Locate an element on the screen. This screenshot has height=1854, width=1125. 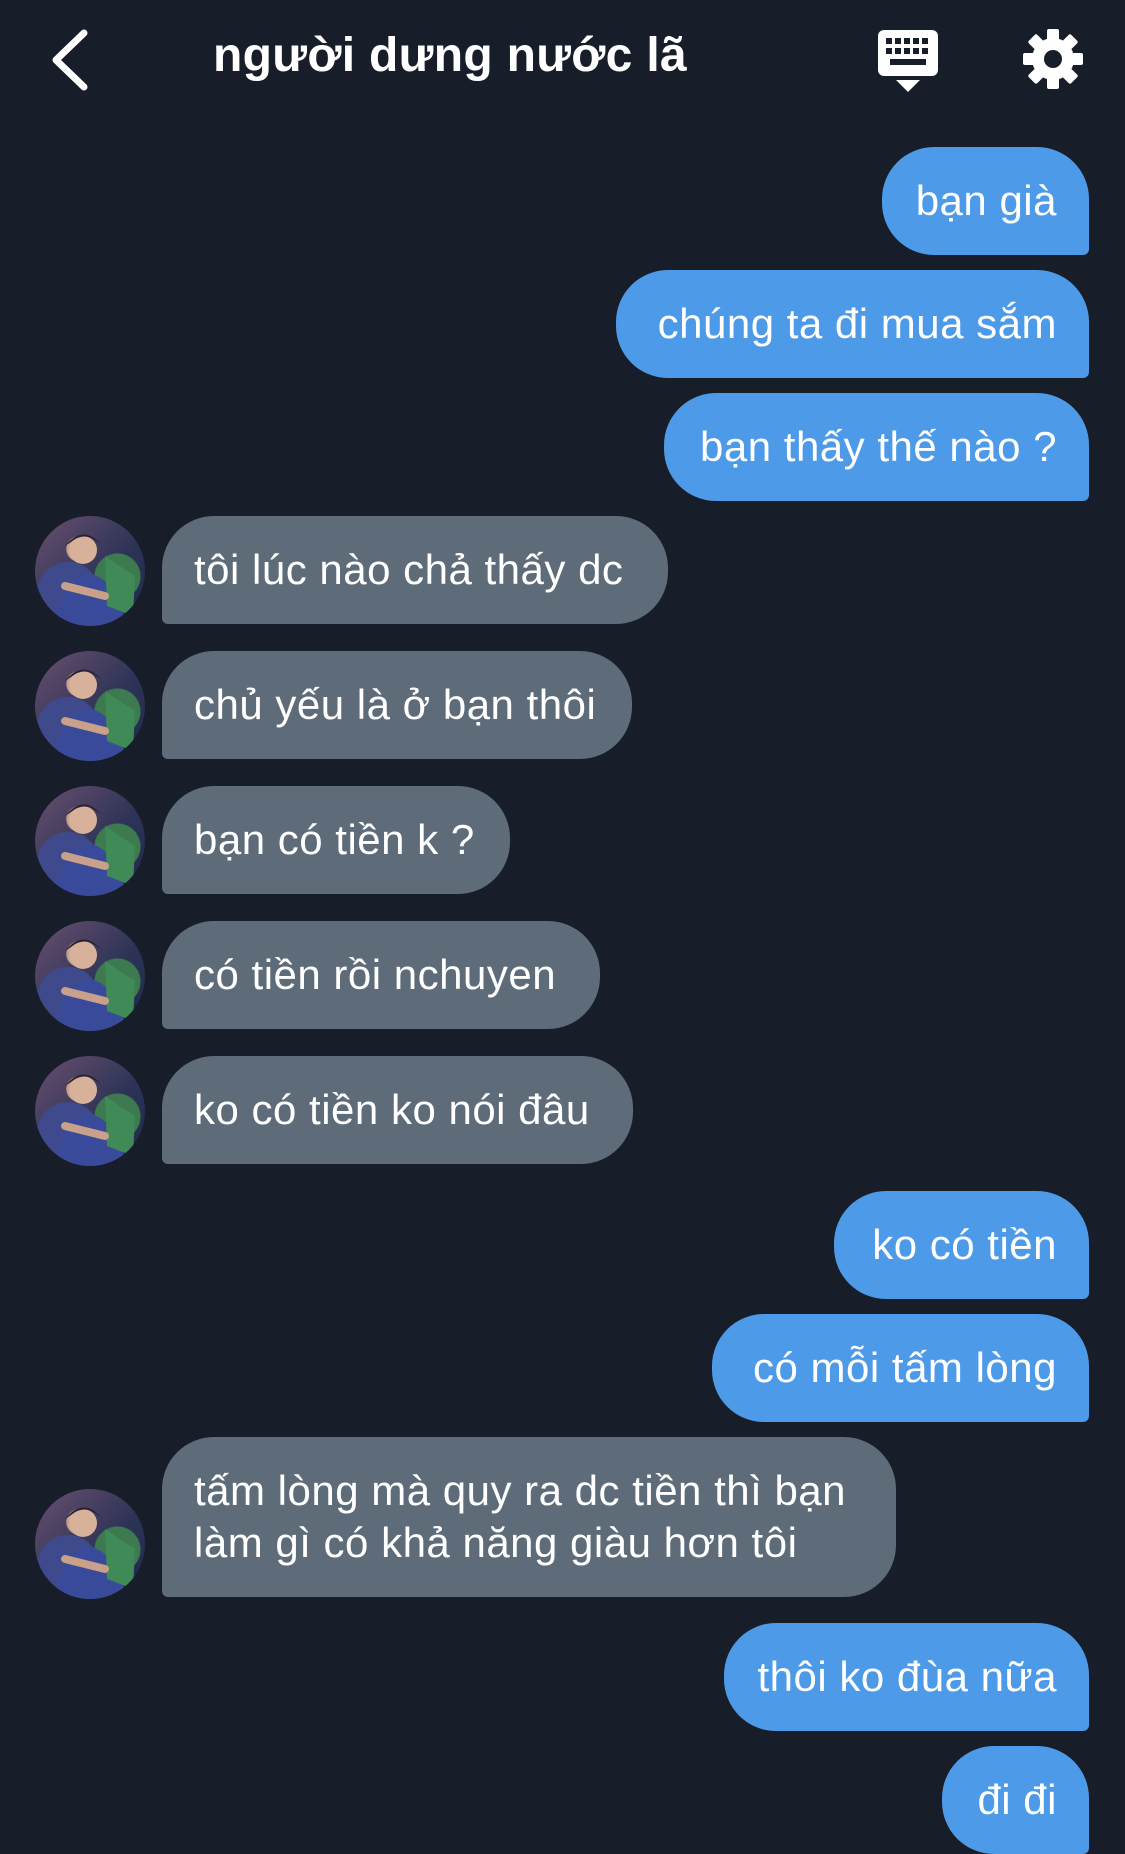
chevron-left-icon is located at coordinates (70, 59).